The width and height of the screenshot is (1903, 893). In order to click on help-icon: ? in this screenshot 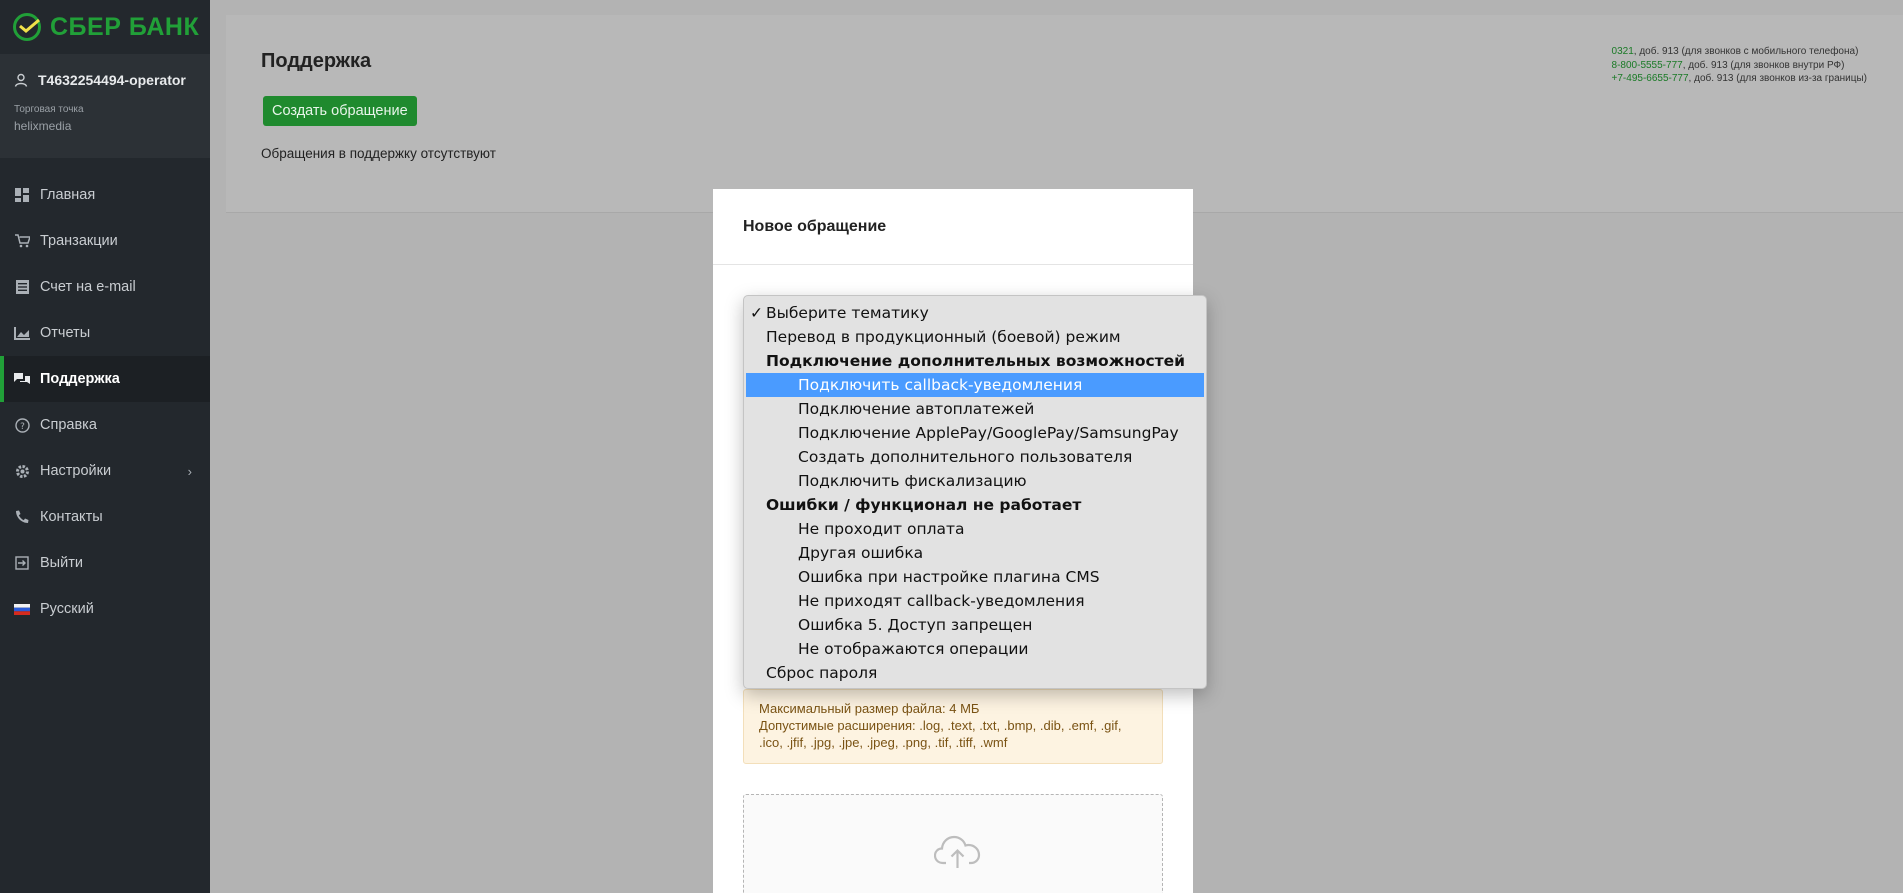, I will do `click(22, 425)`.